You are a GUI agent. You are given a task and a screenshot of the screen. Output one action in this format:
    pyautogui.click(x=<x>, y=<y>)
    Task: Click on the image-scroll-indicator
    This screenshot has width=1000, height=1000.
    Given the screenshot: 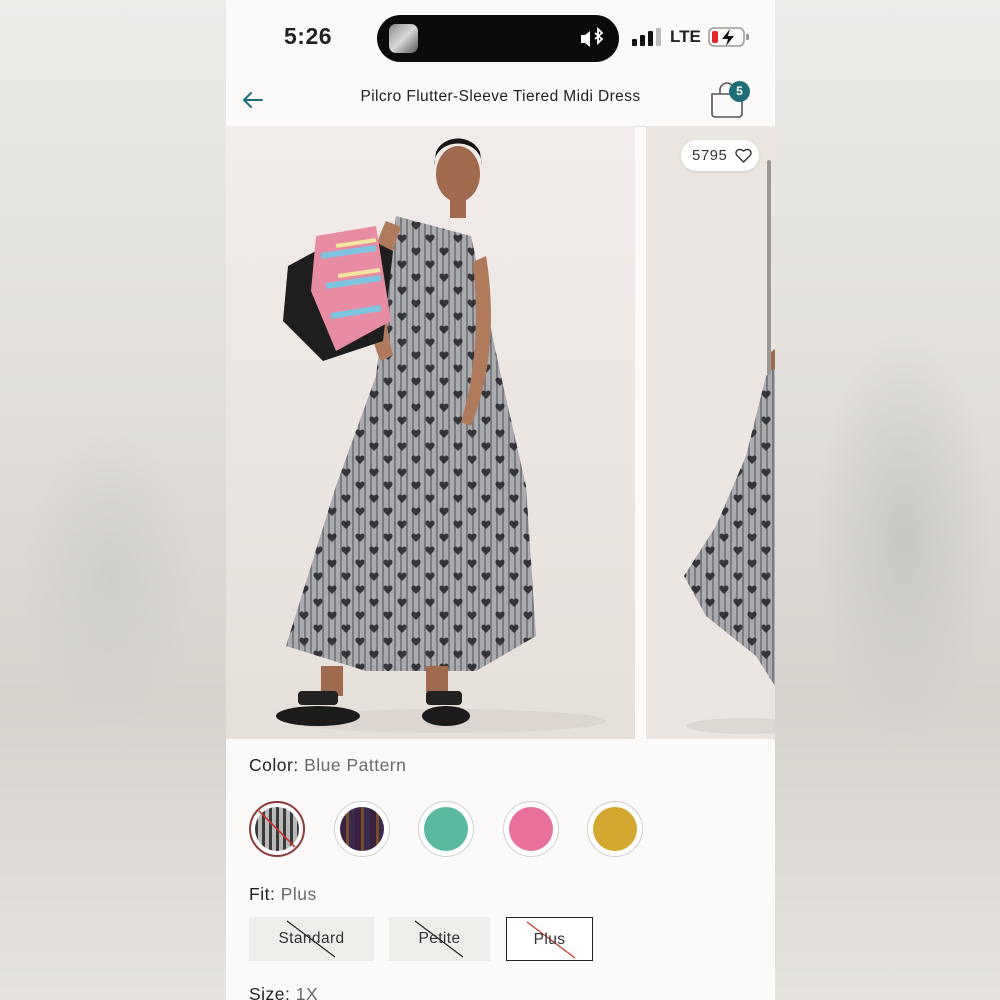 What is the action you would take?
    pyautogui.click(x=769, y=267)
    